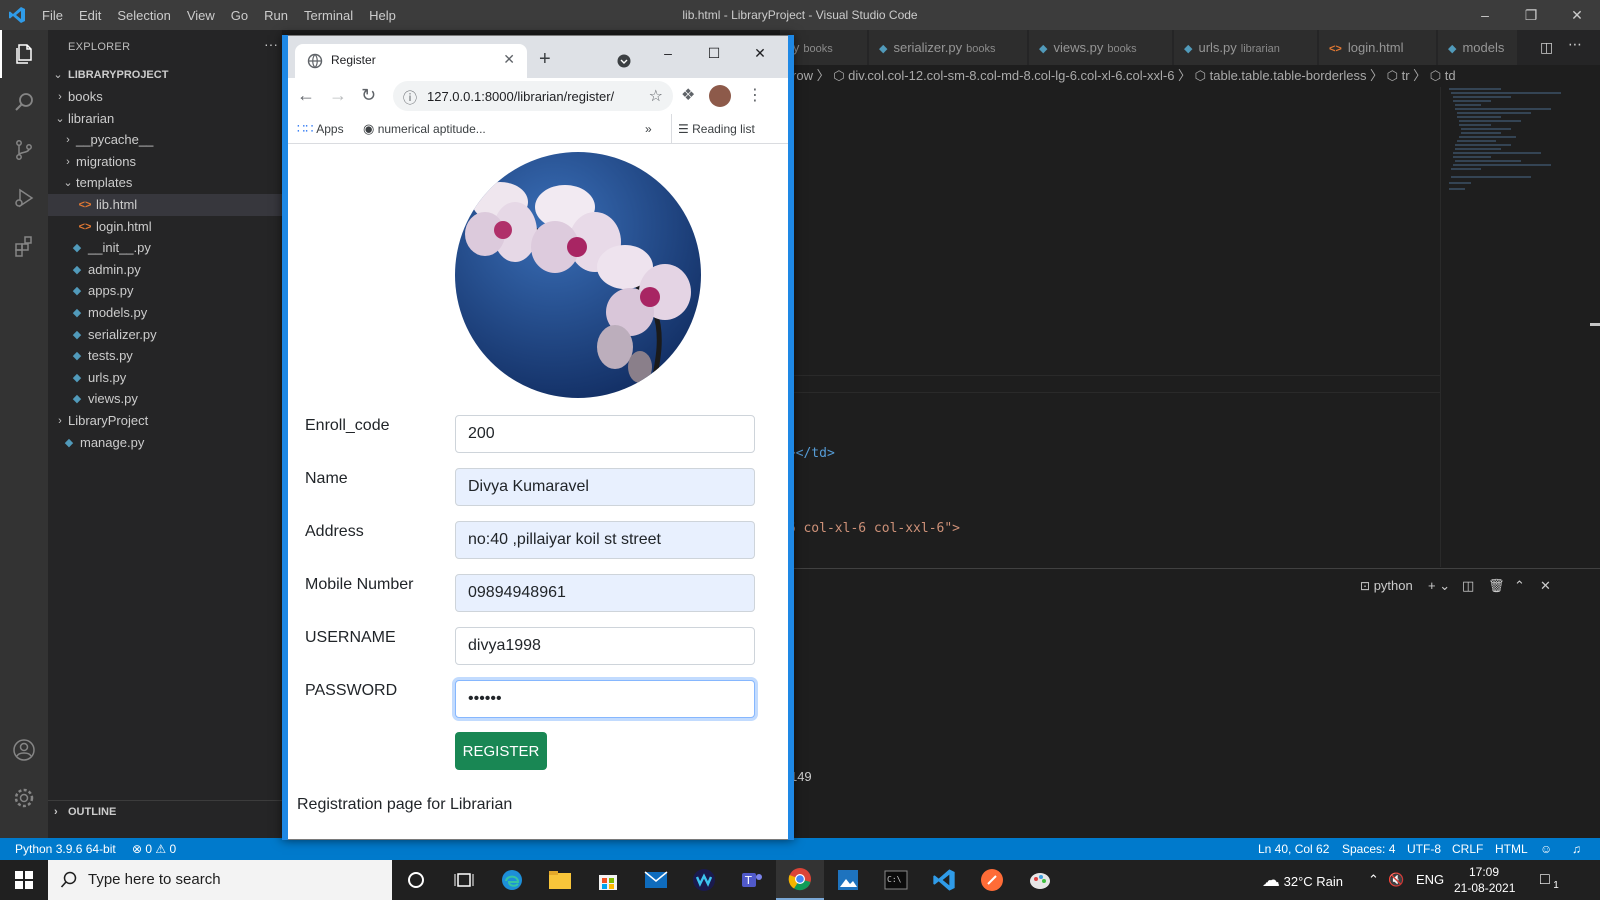  Describe the element at coordinates (1467, 849) in the screenshot. I see `line-ending: CRLF` at that location.